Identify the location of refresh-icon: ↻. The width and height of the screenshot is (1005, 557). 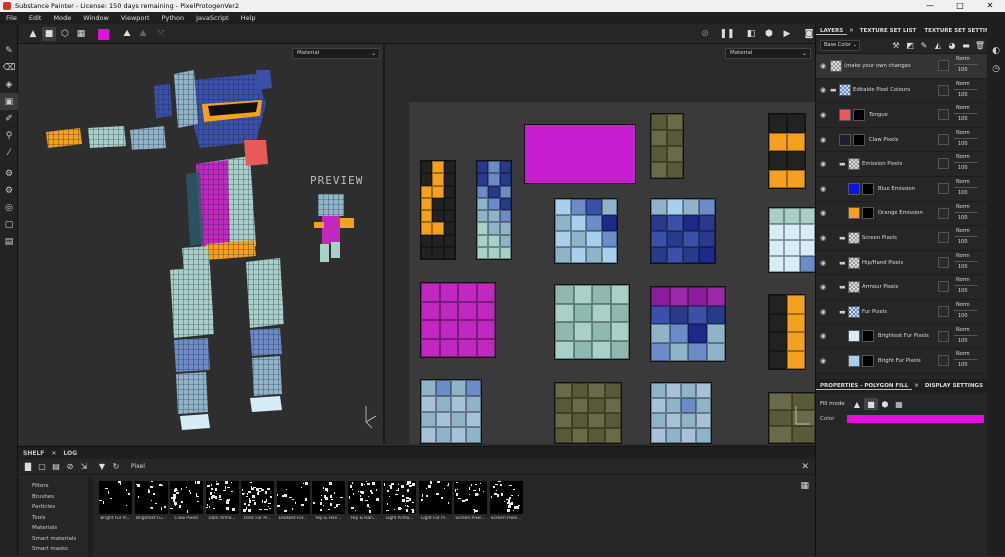
(116, 466).